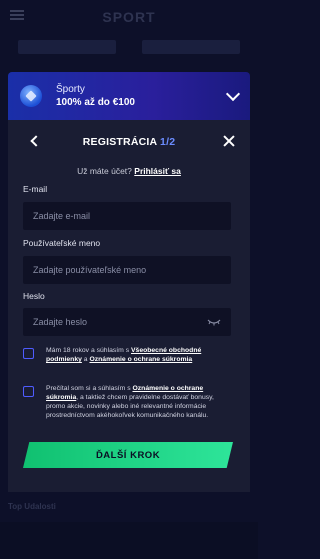 The image size is (320, 559). Describe the element at coordinates (129, 506) in the screenshot. I see `background-footer-row: Top Udalosti` at that location.